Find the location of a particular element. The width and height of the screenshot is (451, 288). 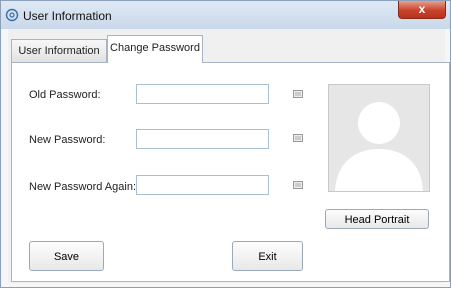

window-title: User Information is located at coordinates (67, 16).